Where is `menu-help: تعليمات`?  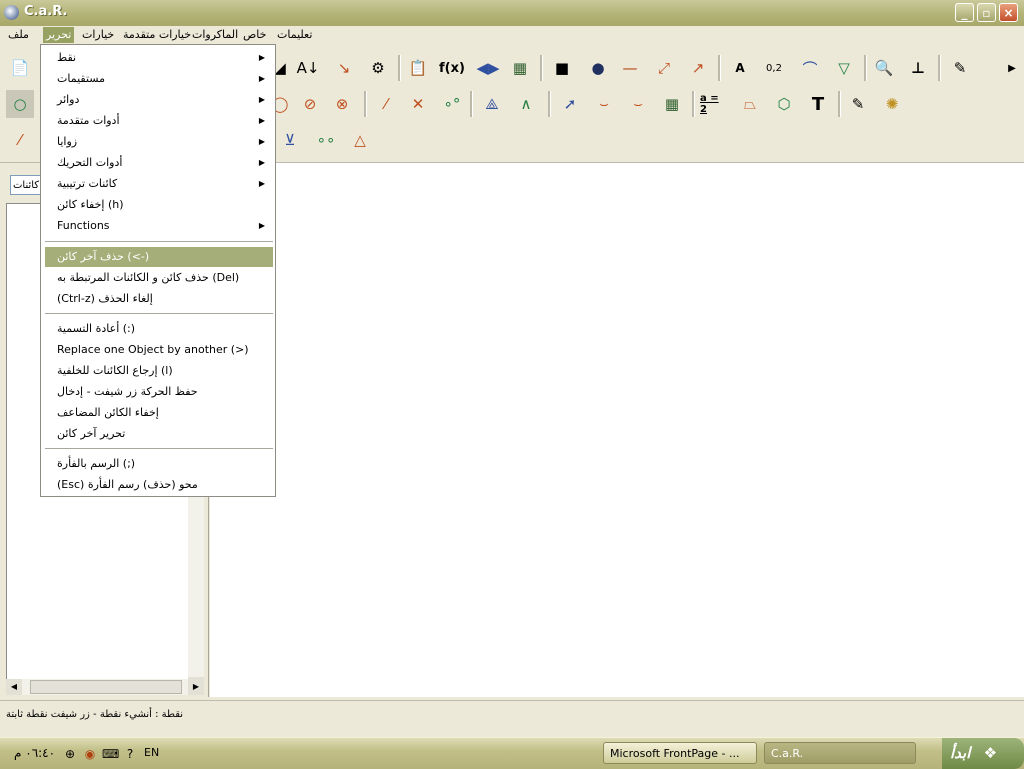 menu-help: تعليمات is located at coordinates (294, 35).